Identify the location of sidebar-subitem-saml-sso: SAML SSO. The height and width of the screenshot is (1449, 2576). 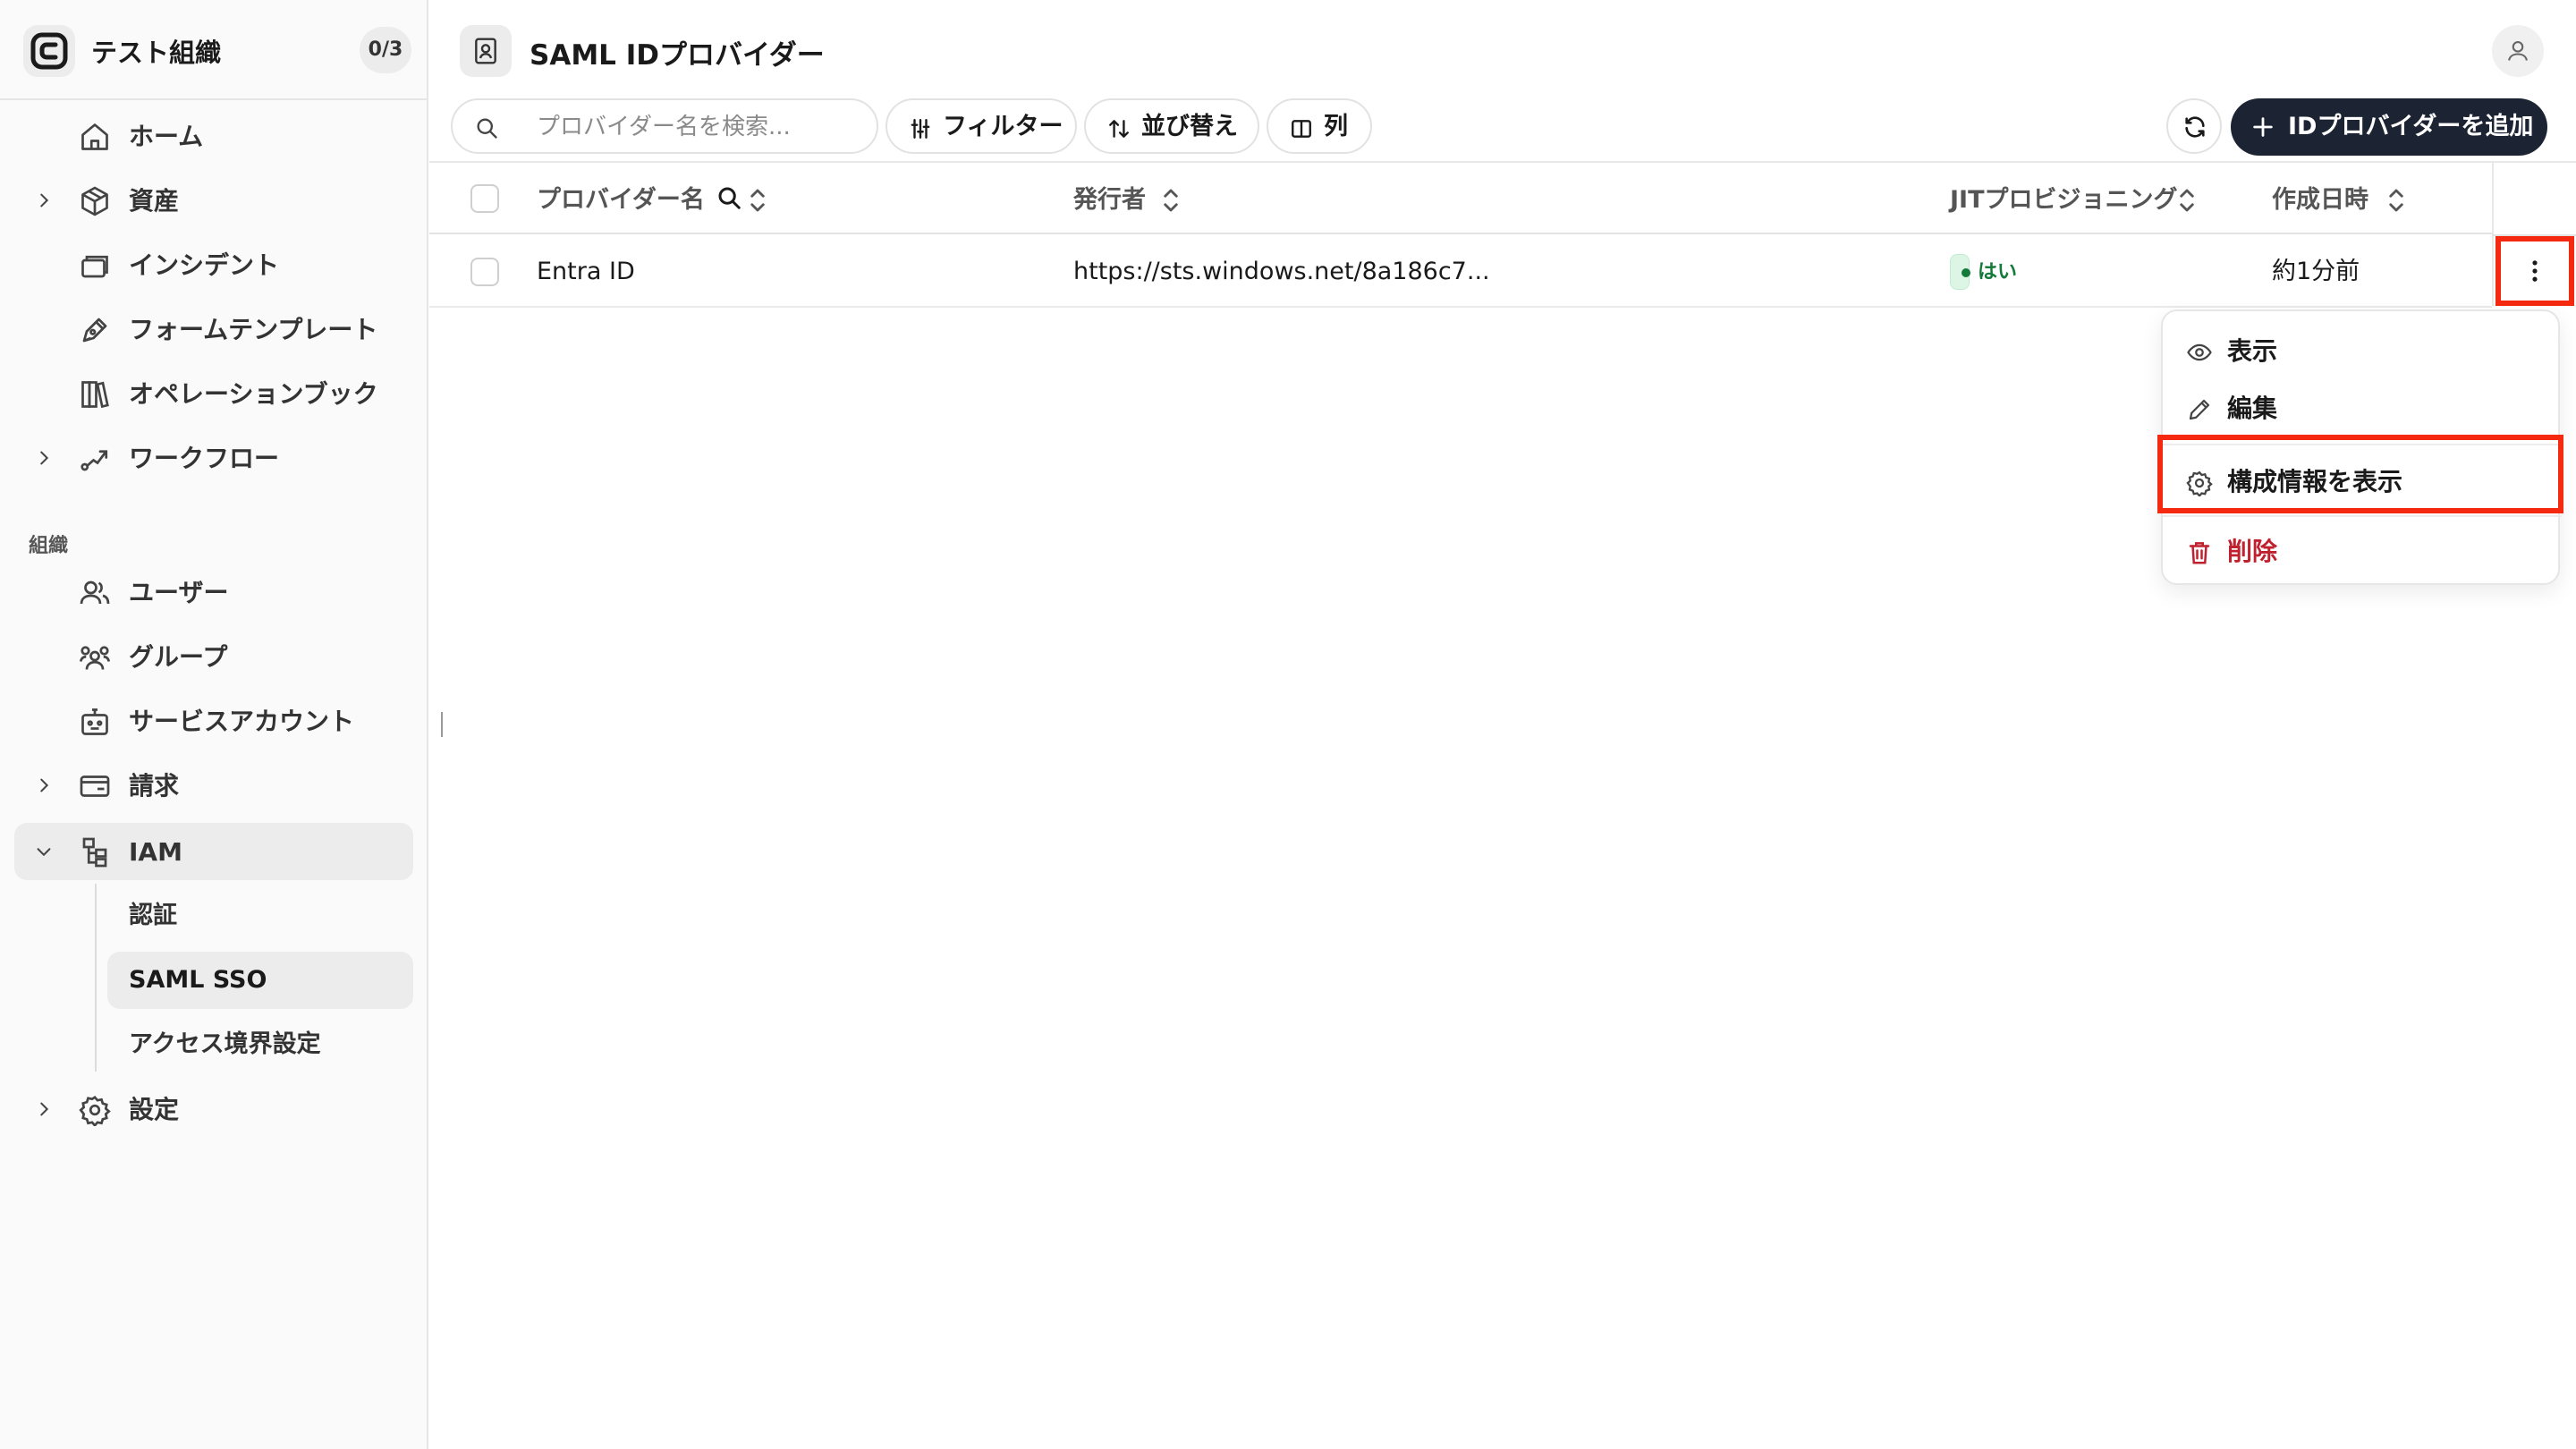
(260, 980).